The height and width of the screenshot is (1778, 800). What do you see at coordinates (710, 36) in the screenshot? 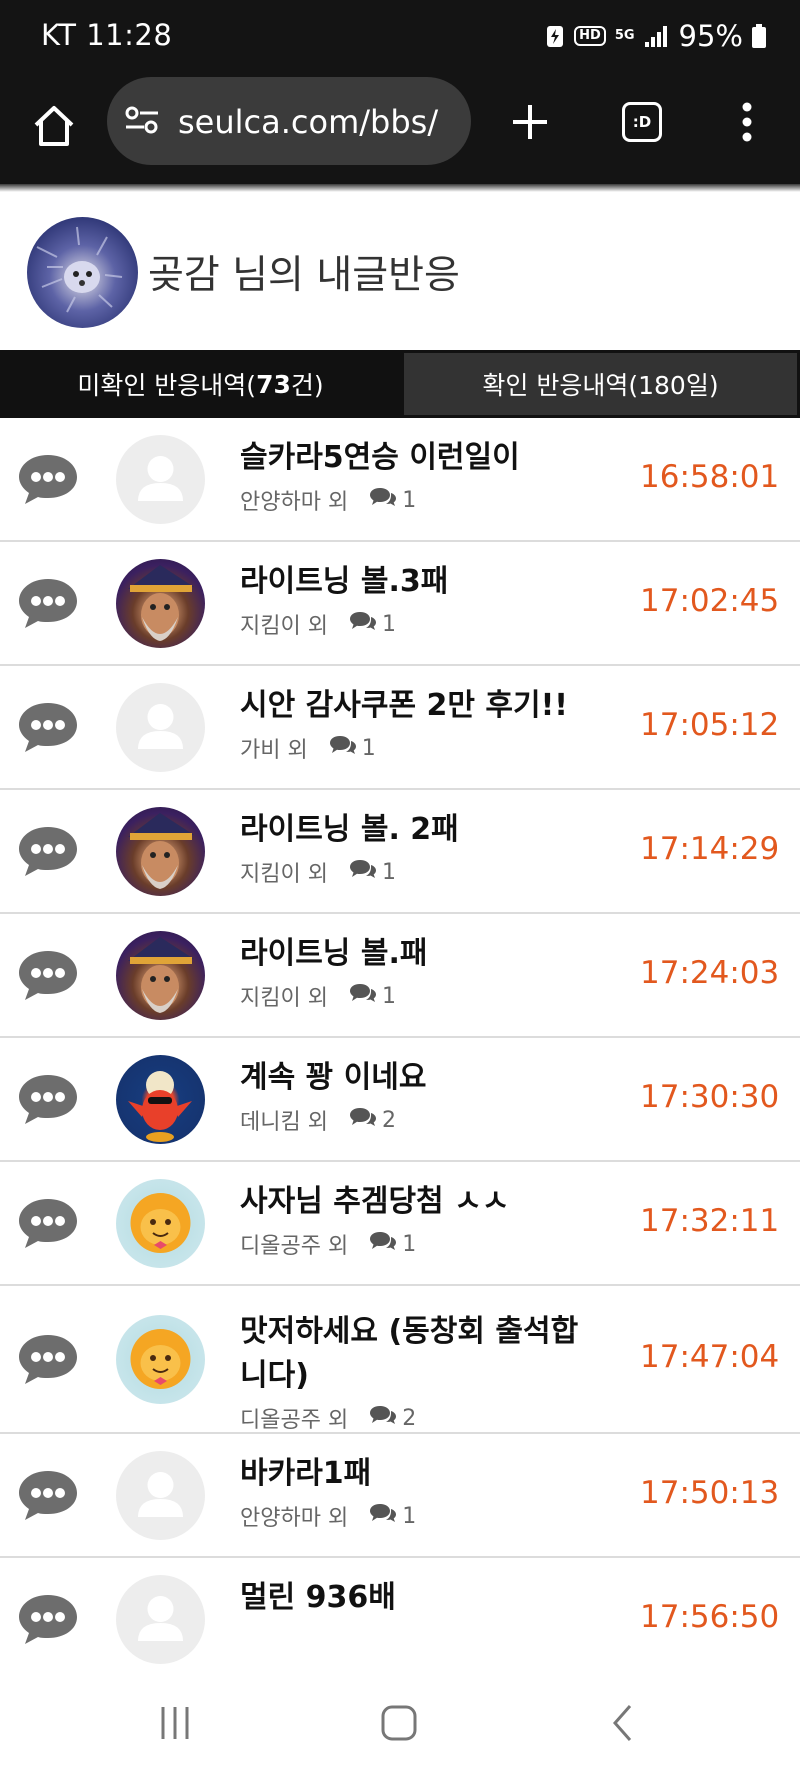
I see `battery-percent: 95%` at bounding box center [710, 36].